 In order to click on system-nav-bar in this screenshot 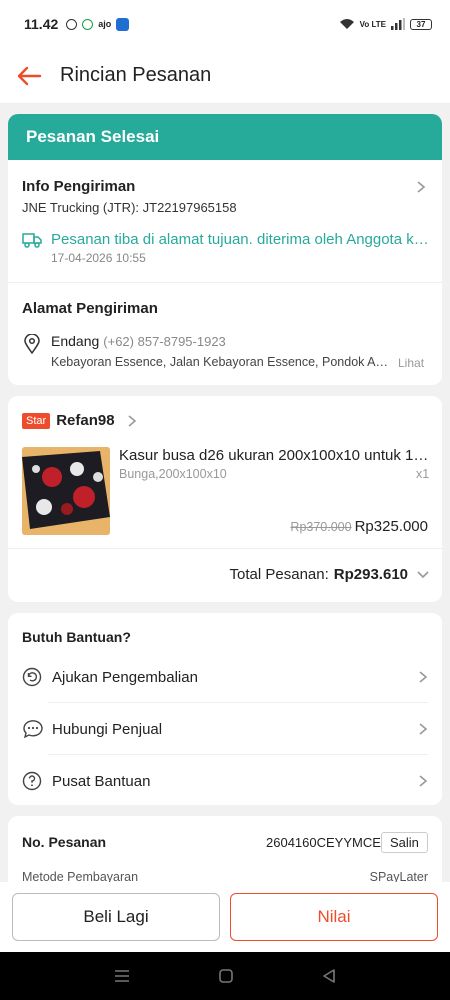, I will do `click(225, 976)`.